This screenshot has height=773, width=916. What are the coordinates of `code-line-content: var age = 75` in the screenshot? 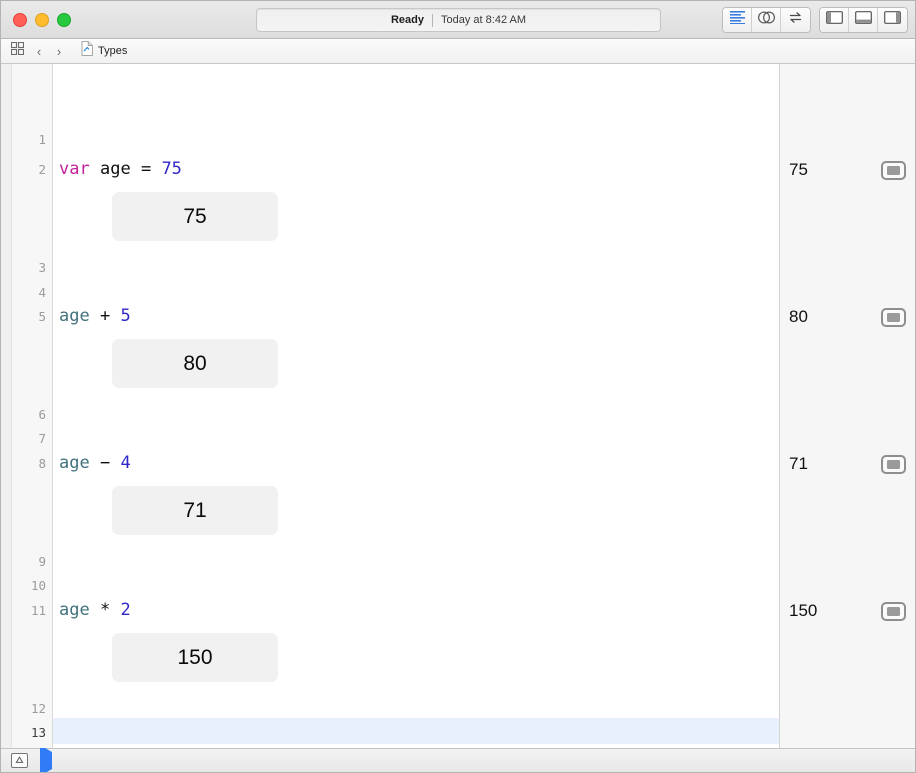 It's located at (117, 169).